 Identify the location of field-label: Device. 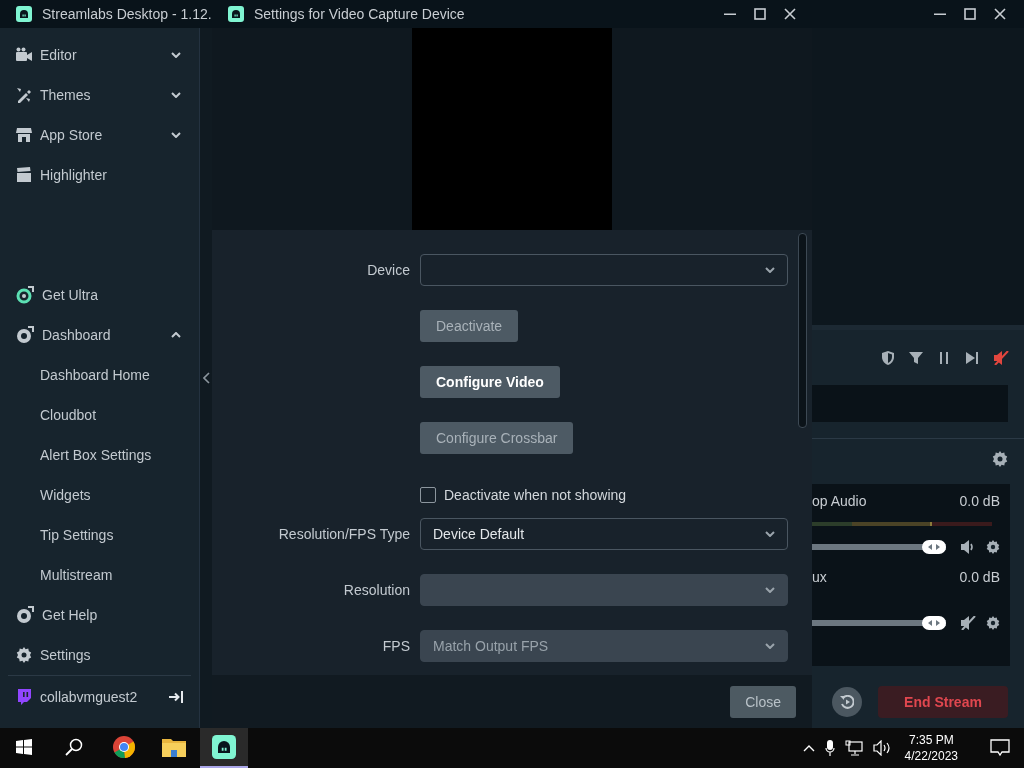
(388, 270).